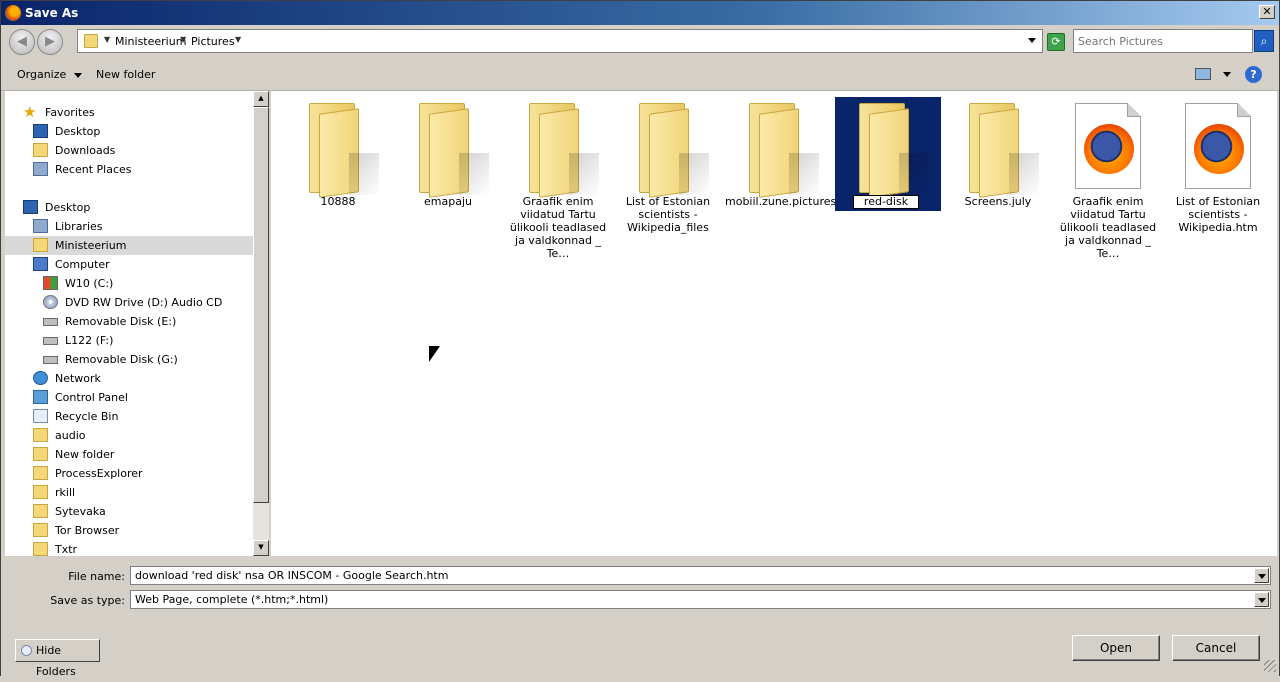 This screenshot has width=1280, height=682. Describe the element at coordinates (65, 492) in the screenshot. I see `nav-item-label: rkill` at that location.